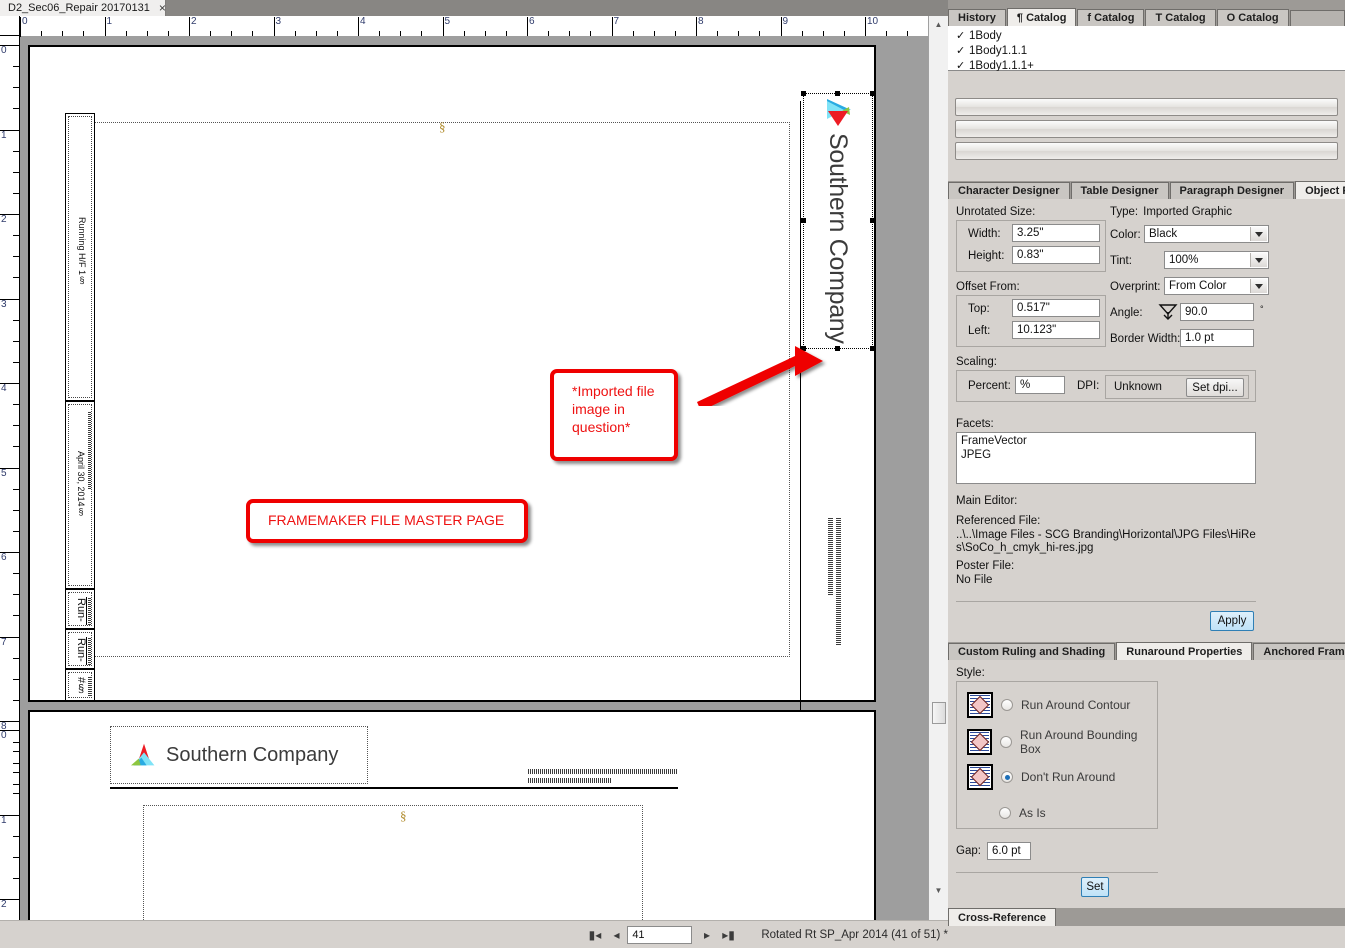 The width and height of the screenshot is (1345, 948). I want to click on main-editor-label: Main Editor:, so click(987, 501).